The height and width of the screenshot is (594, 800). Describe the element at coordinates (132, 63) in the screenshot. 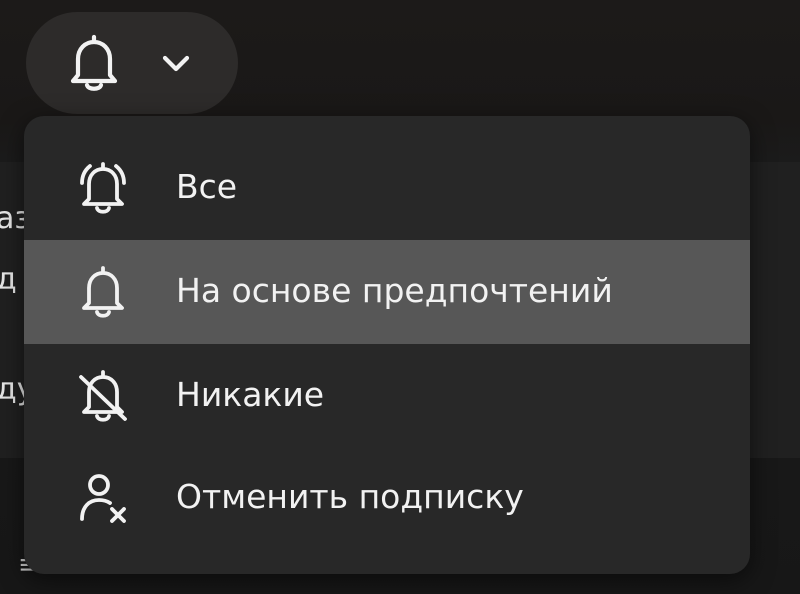

I see `notifications-toggle-button` at that location.